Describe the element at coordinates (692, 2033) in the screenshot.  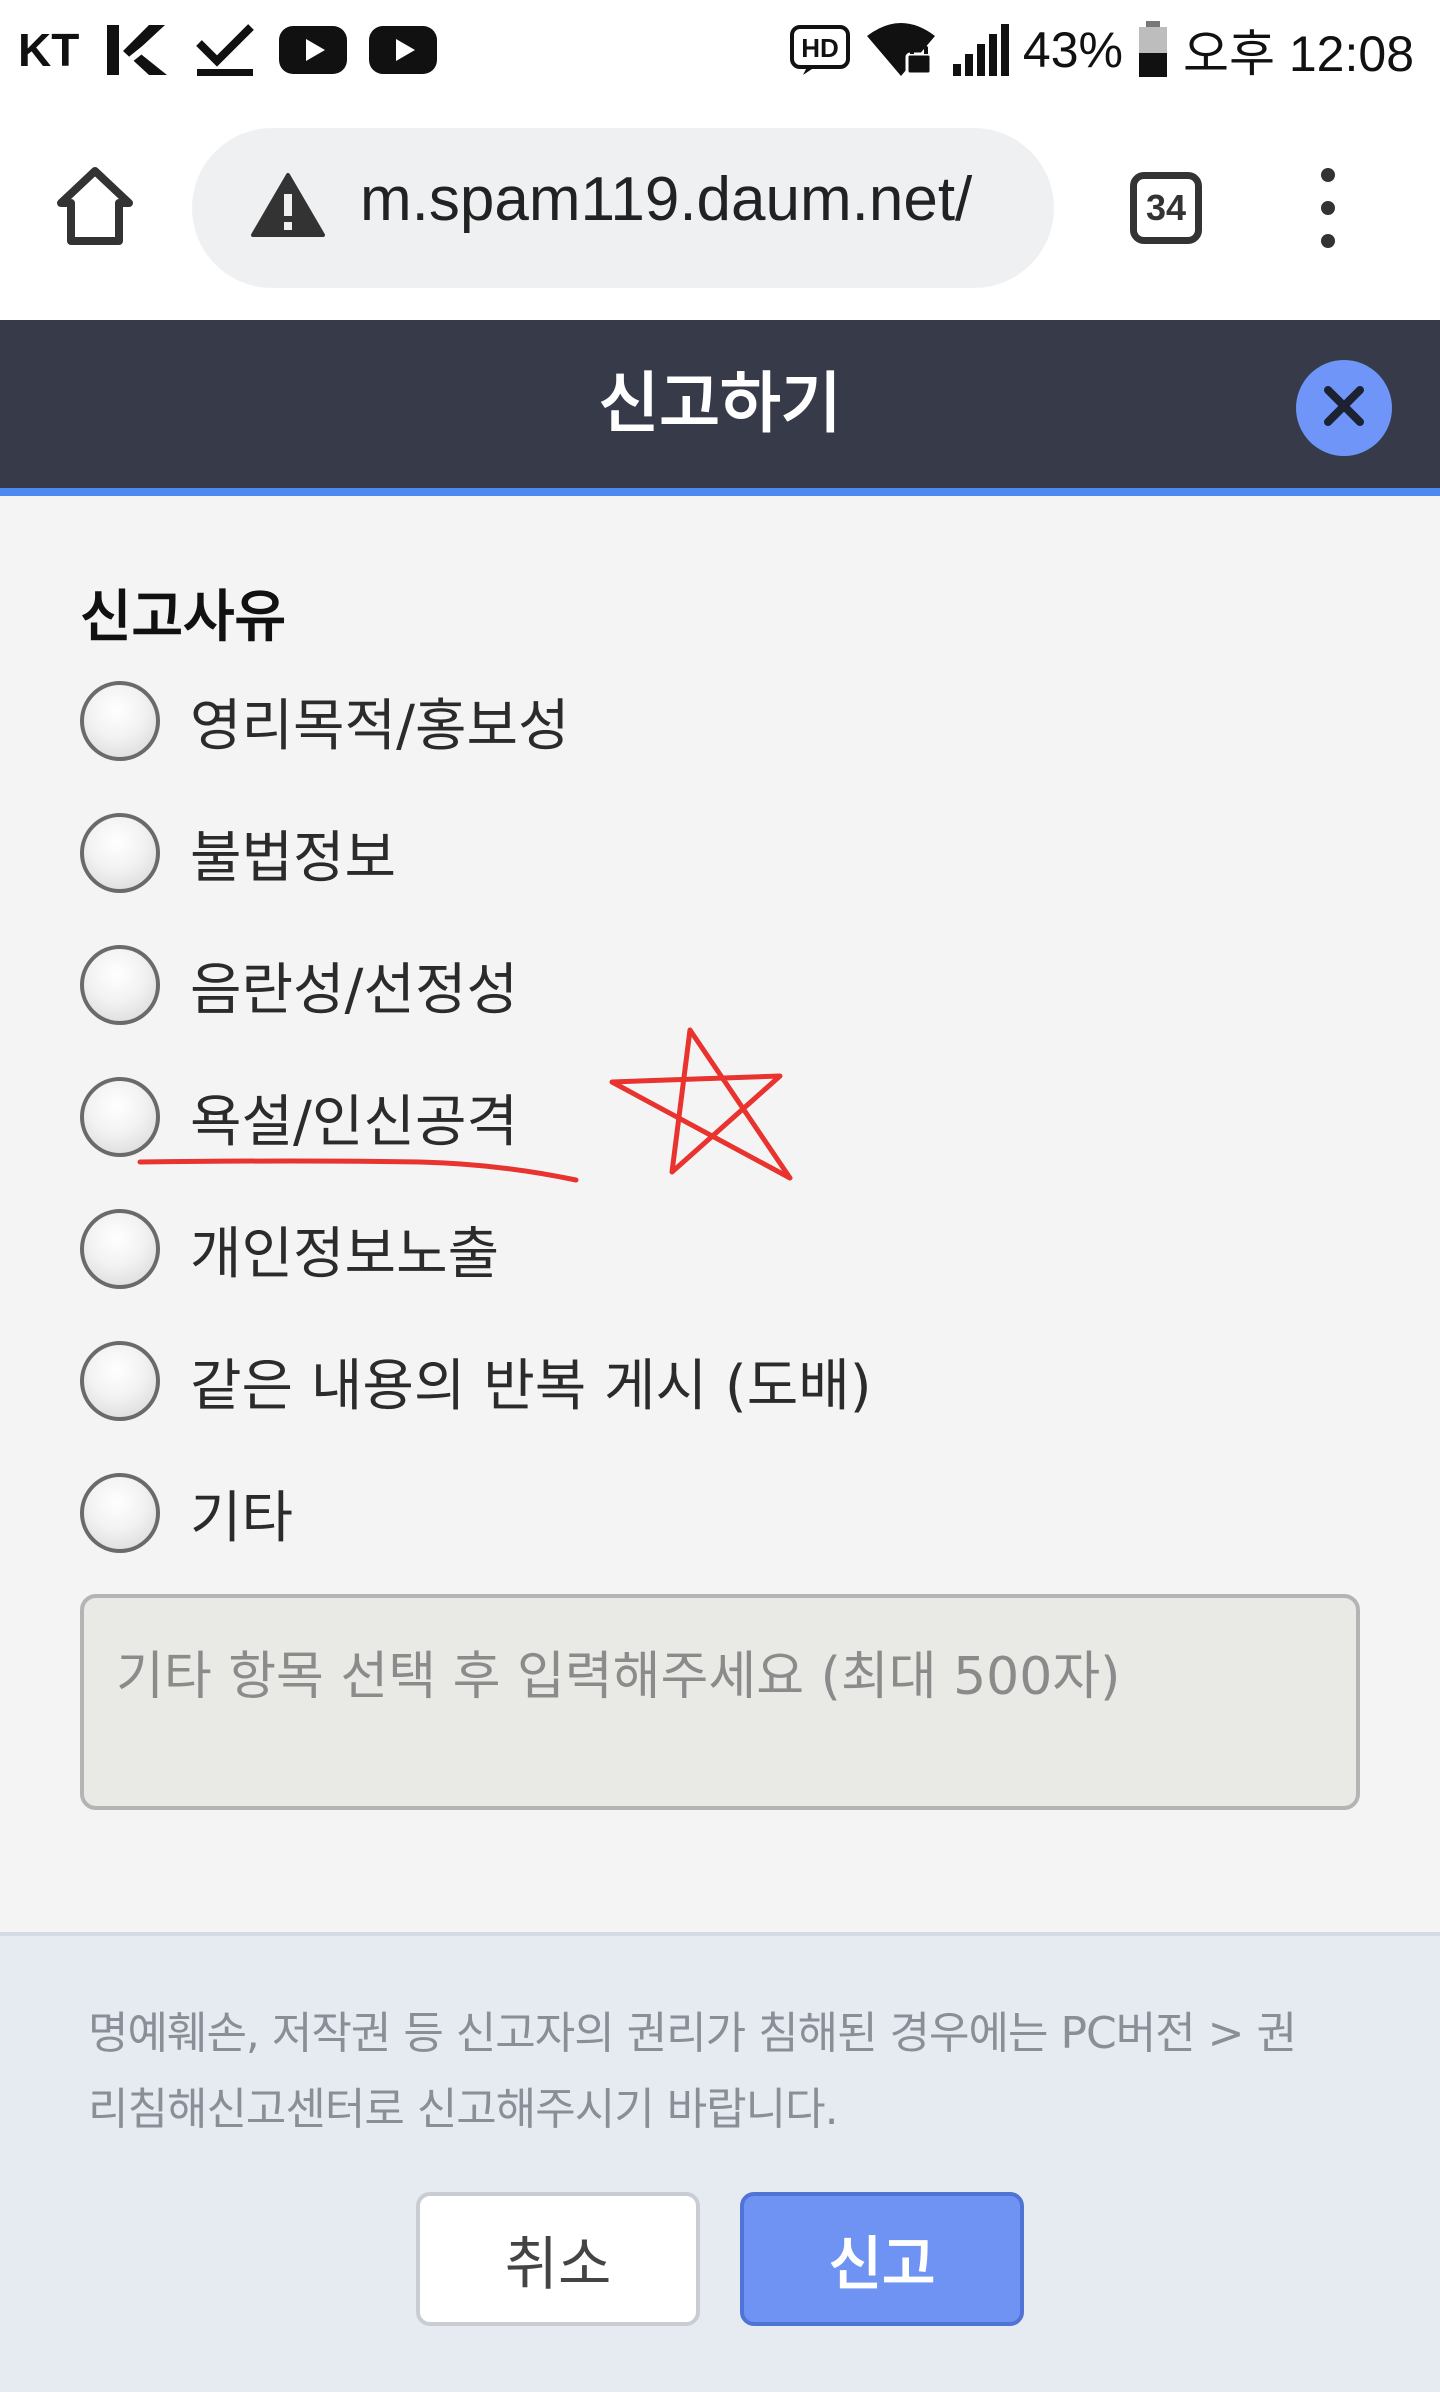
I see `notice-line: 명예훼손, 저작권 등 신고자의 권리가 침해된 경우에는 PC버전 > 권` at that location.